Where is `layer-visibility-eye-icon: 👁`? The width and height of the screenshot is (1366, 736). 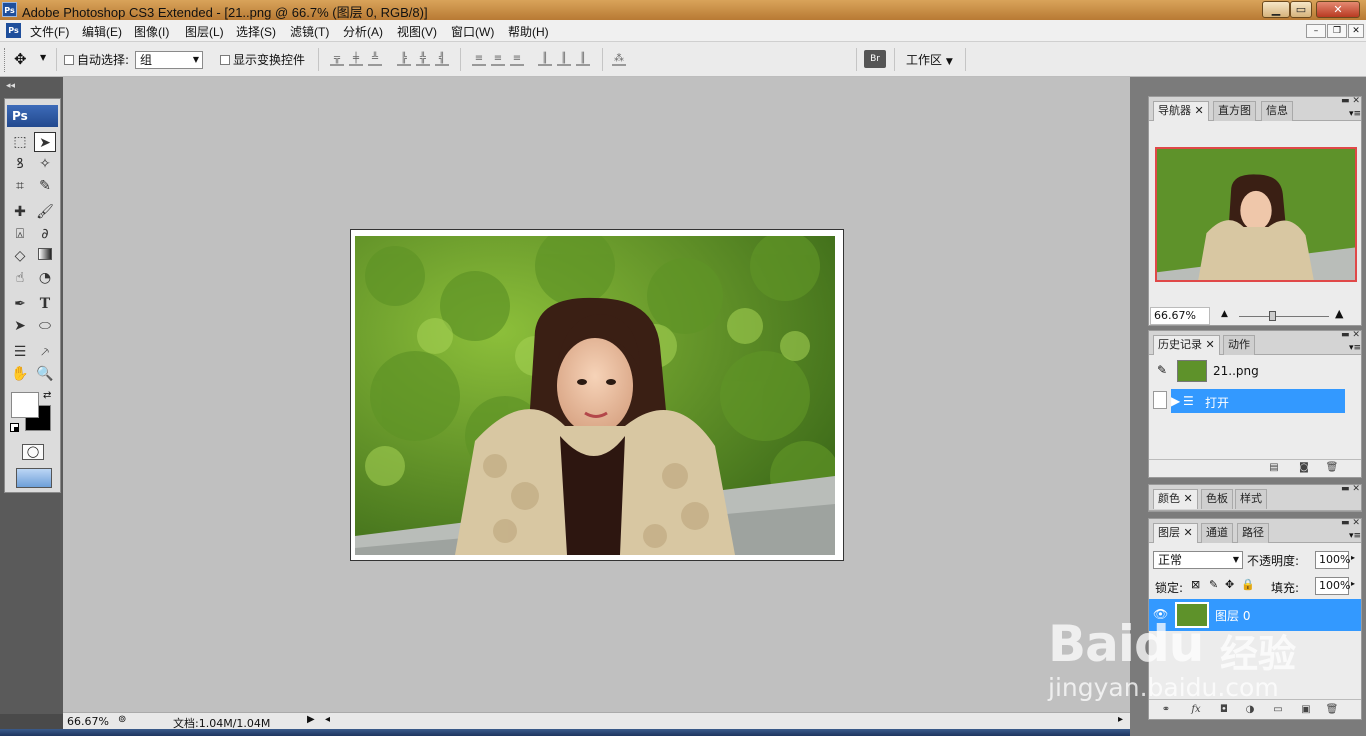
layer-visibility-eye-icon: 👁 is located at coordinates (1160, 614).